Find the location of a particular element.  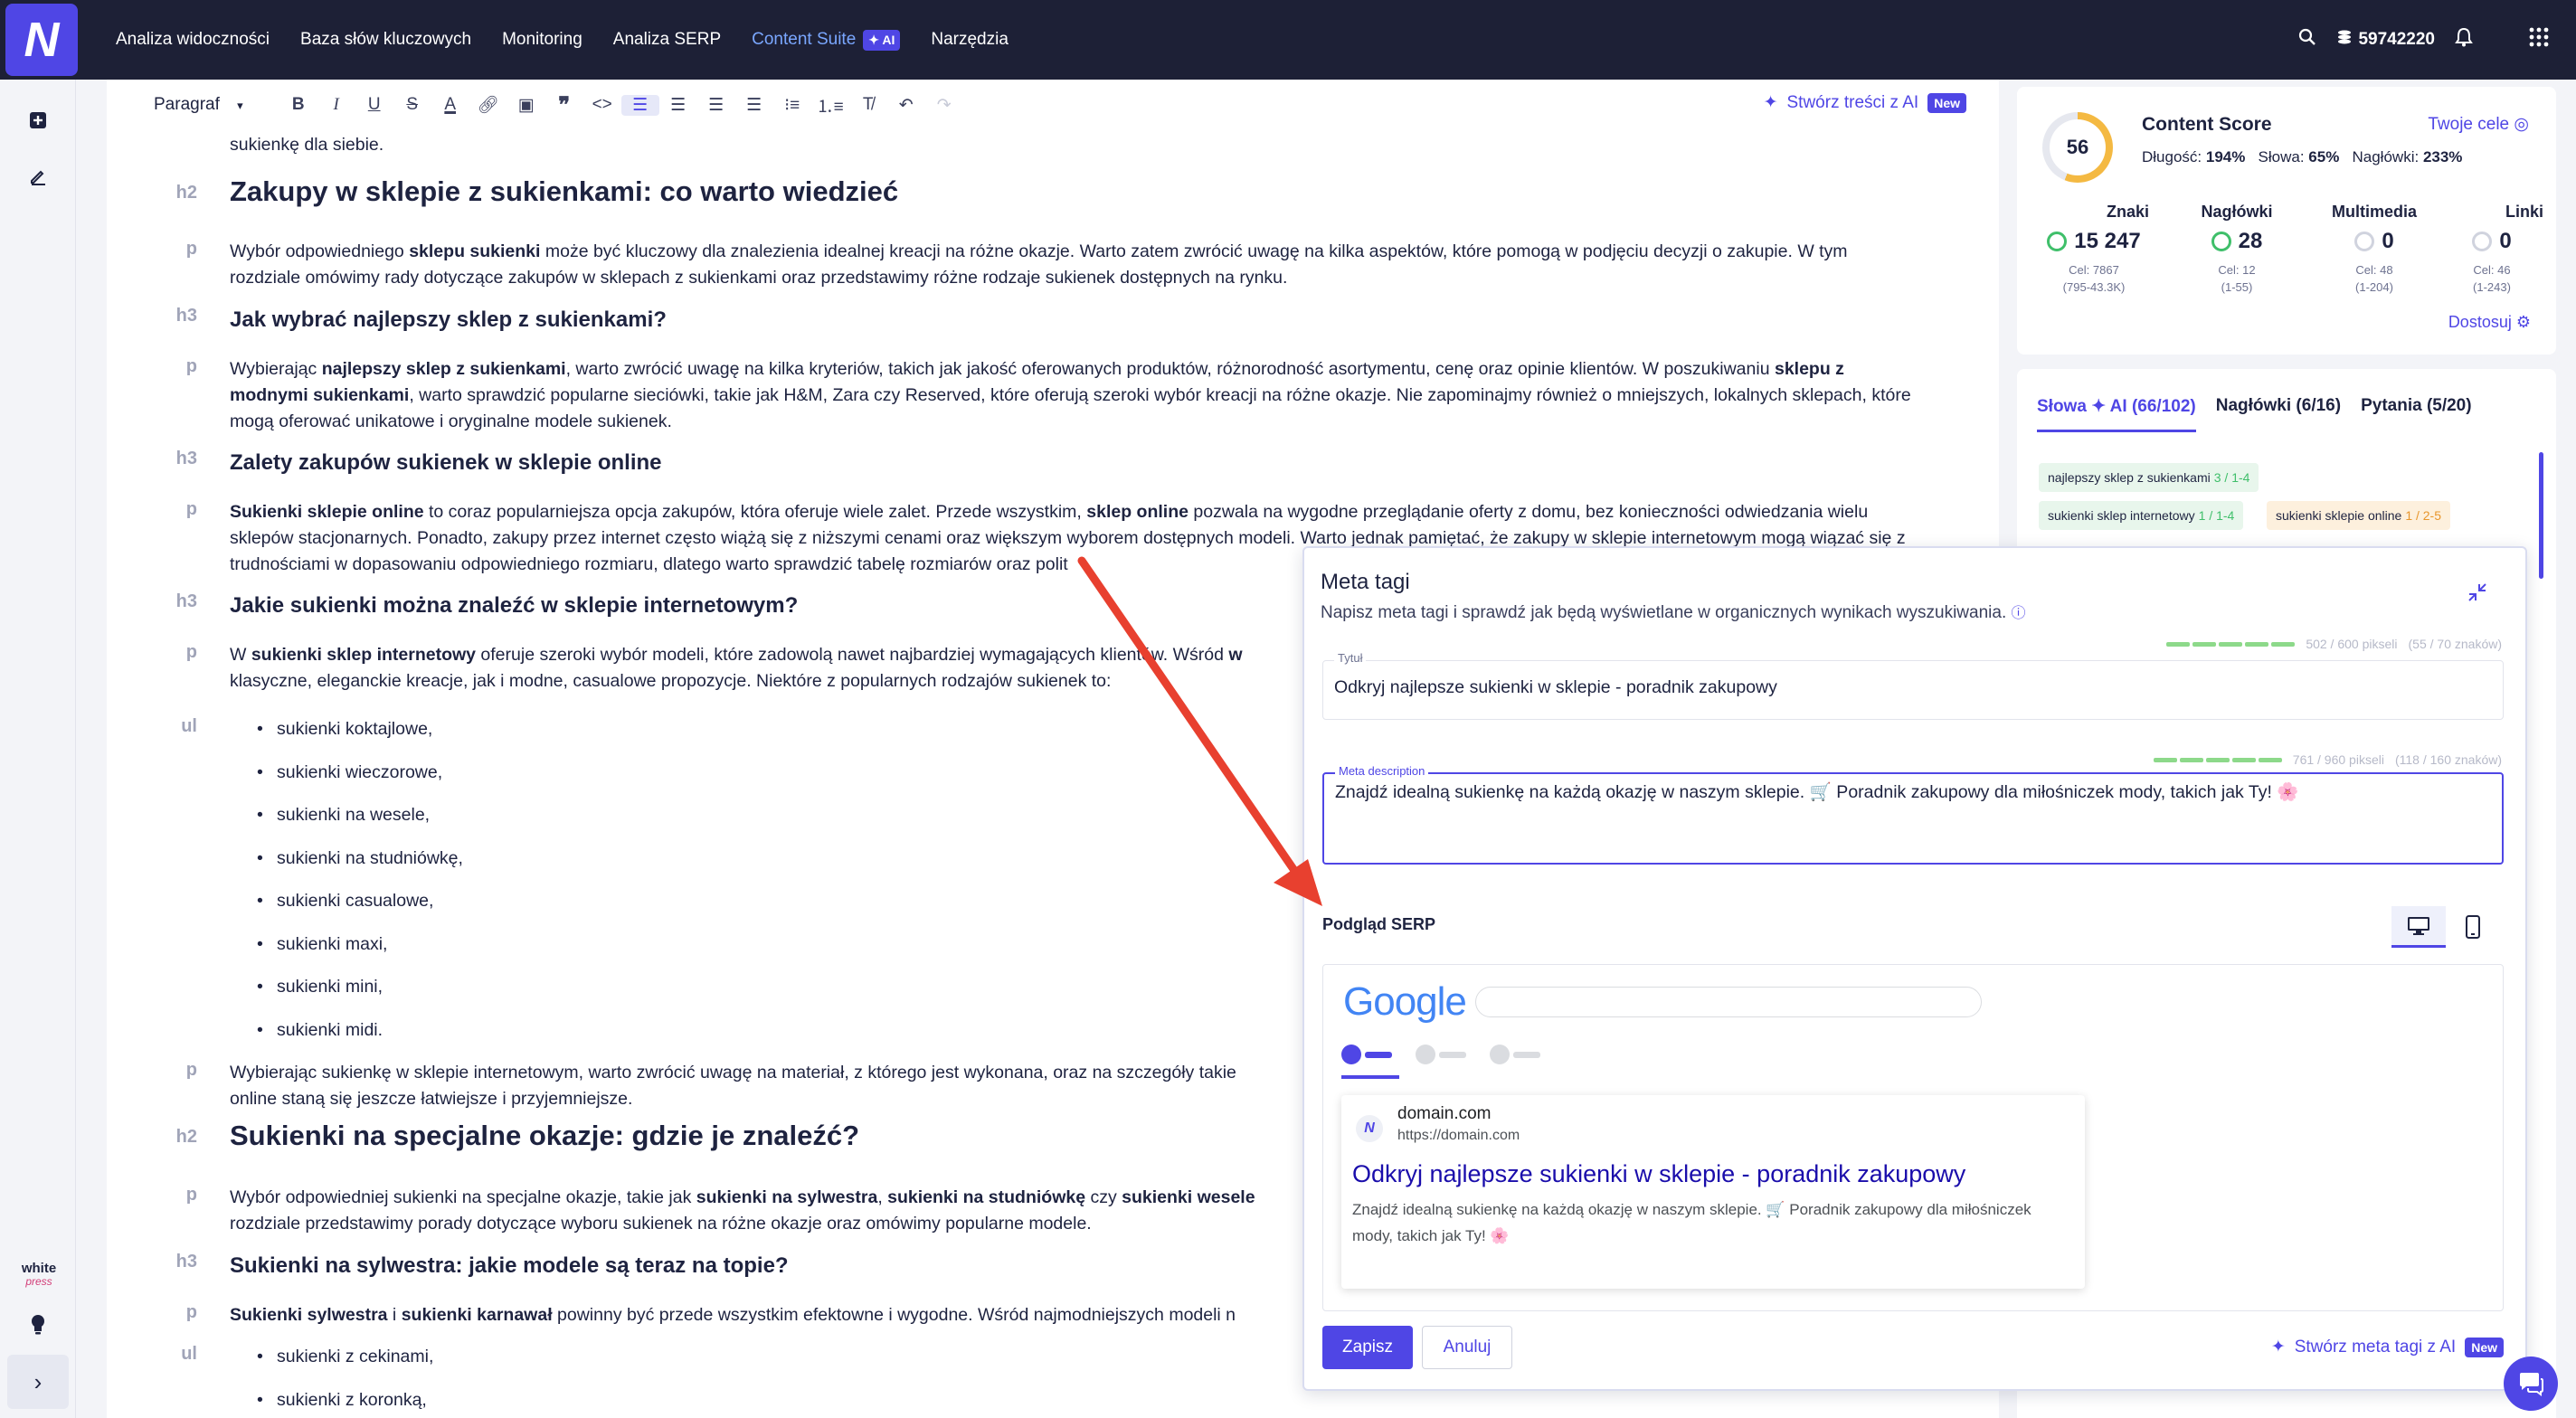

meta-description-label: Meta description is located at coordinates (1382, 771).